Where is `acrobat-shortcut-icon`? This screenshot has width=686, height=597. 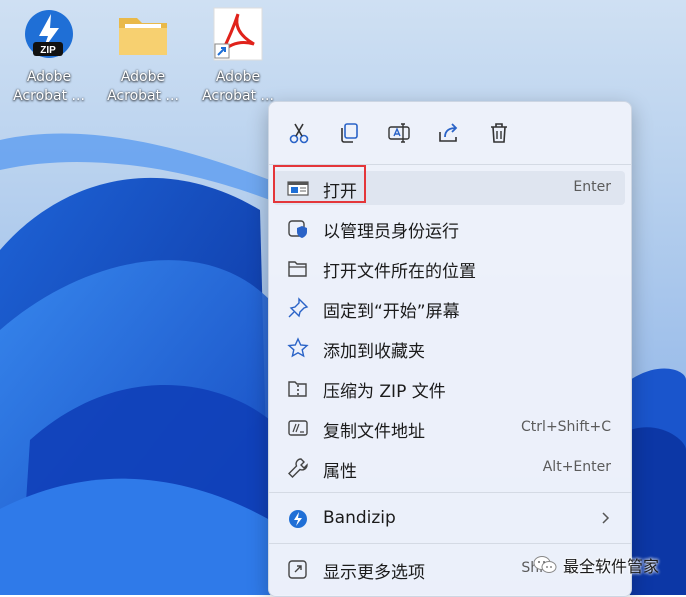 acrobat-shortcut-icon is located at coordinates (238, 34).